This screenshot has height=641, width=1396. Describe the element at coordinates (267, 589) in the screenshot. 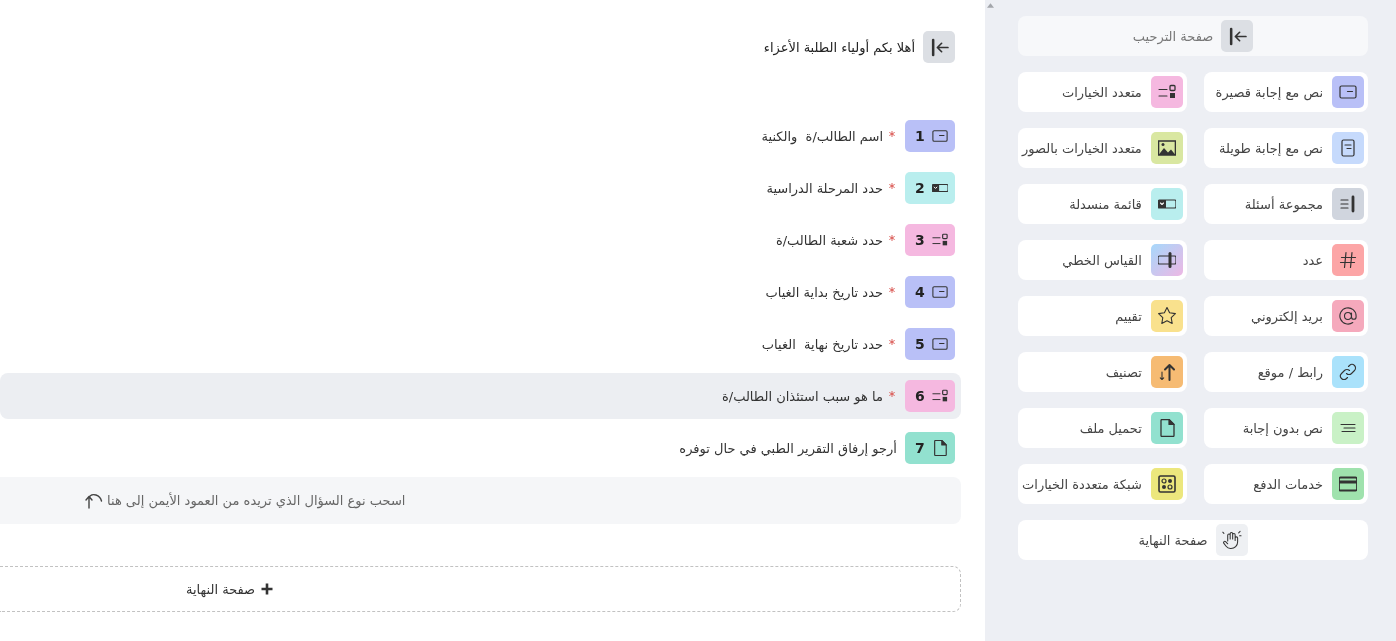

I see `plus-icon` at that location.